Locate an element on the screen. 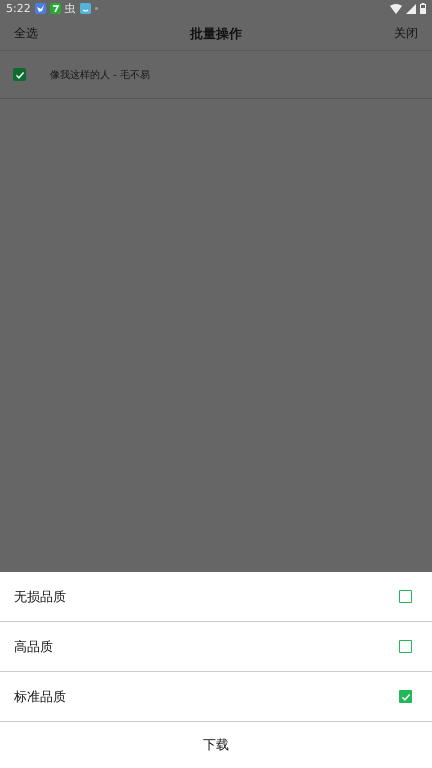  bird-app-icon is located at coordinates (40, 8).